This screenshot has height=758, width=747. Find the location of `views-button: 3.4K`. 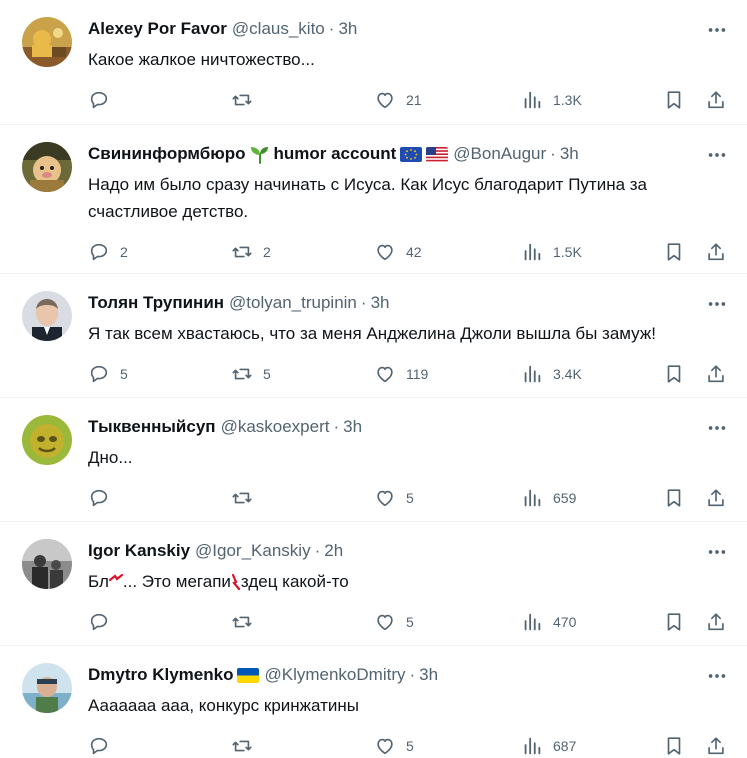

views-button: 3.4K is located at coordinates (592, 374).